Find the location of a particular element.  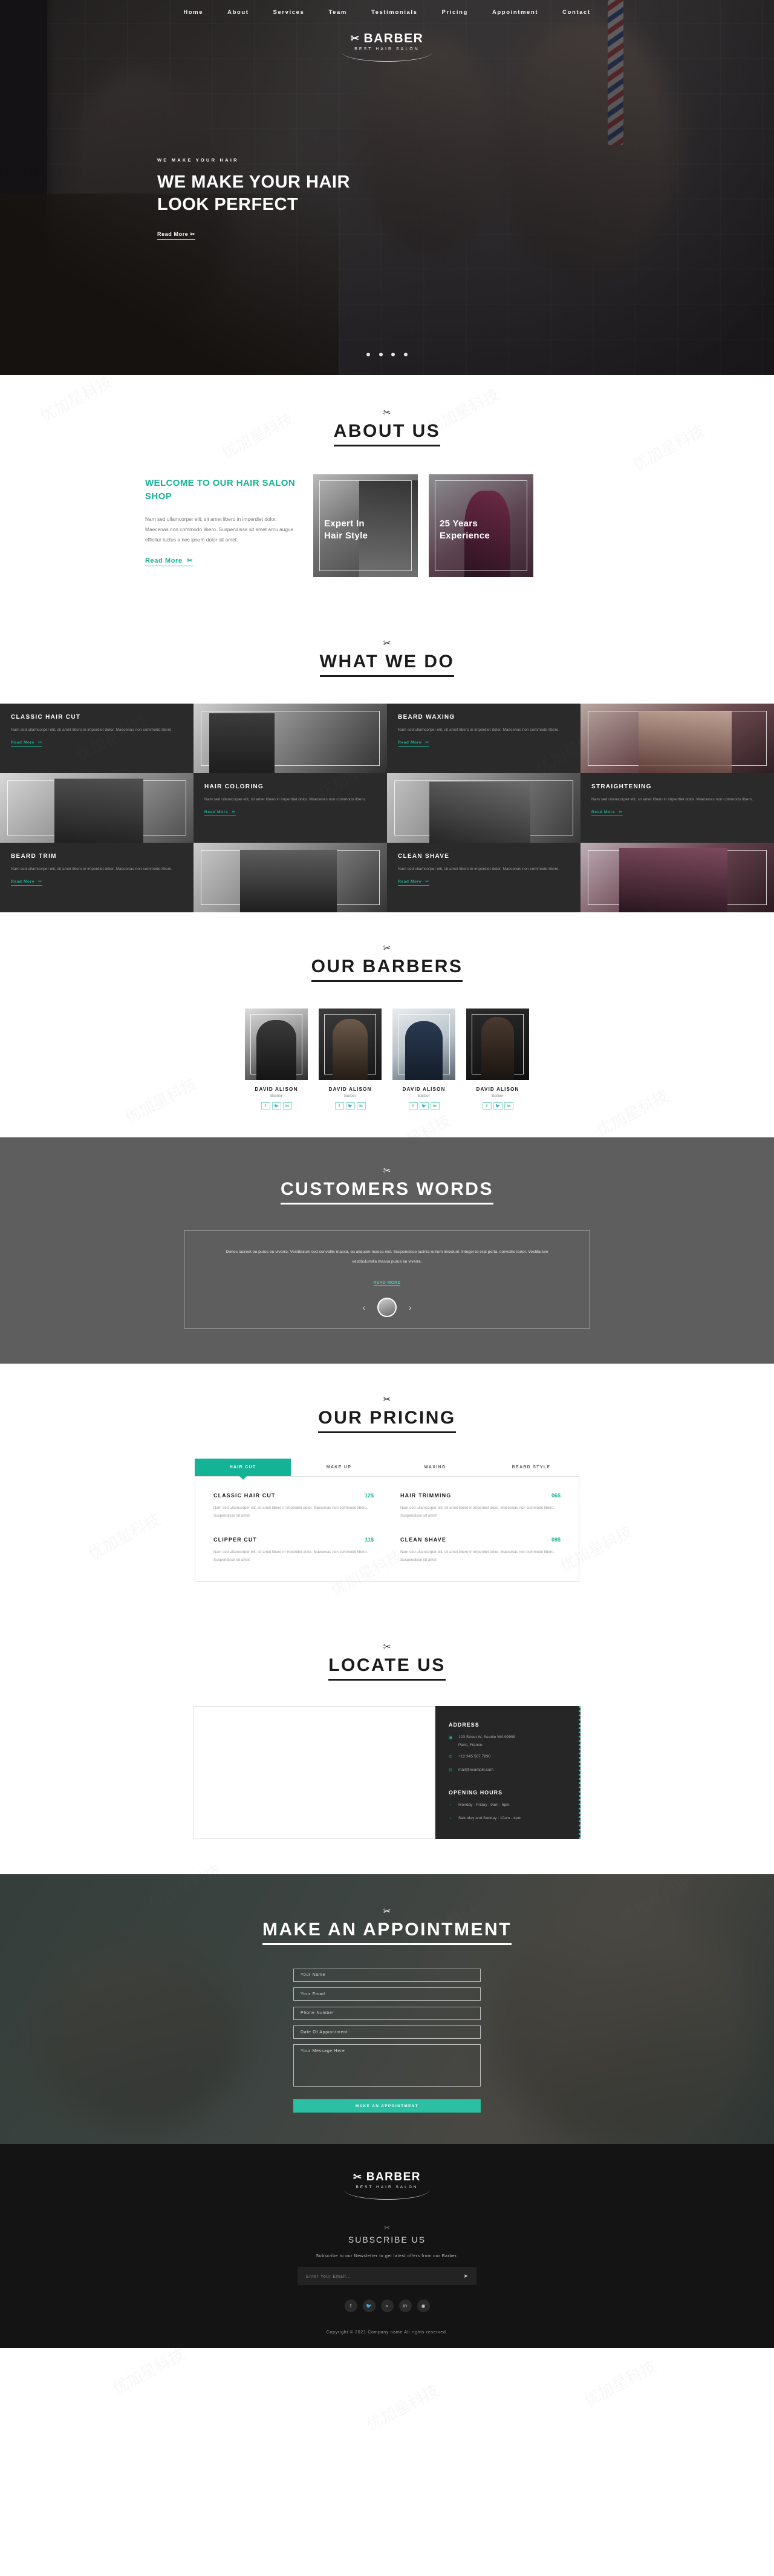

email-line: ✉ mail@example.com is located at coordinates (508, 1770).